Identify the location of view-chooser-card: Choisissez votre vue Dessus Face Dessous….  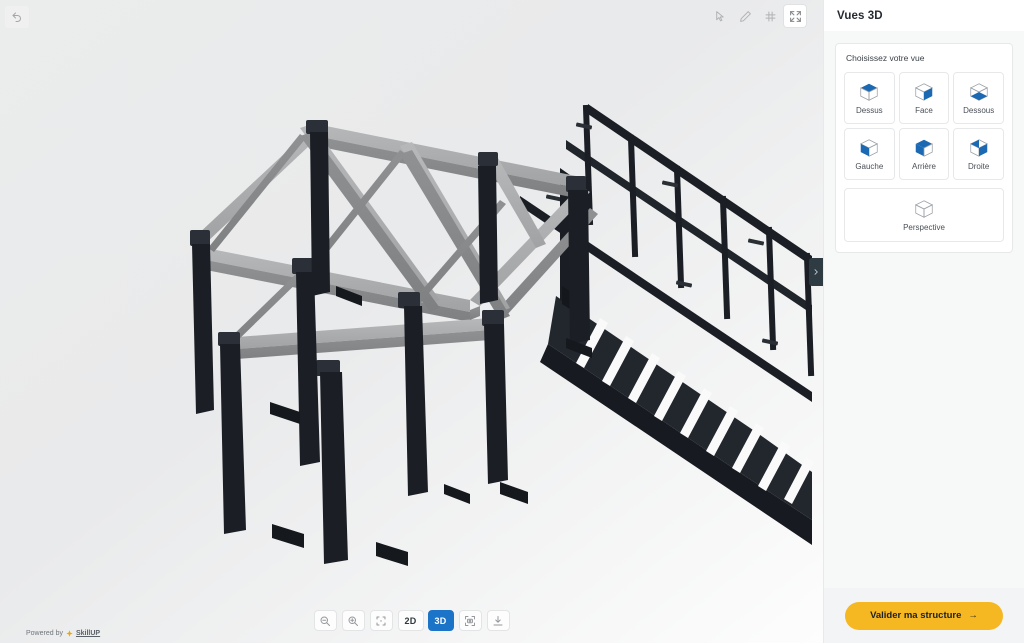
(924, 148).